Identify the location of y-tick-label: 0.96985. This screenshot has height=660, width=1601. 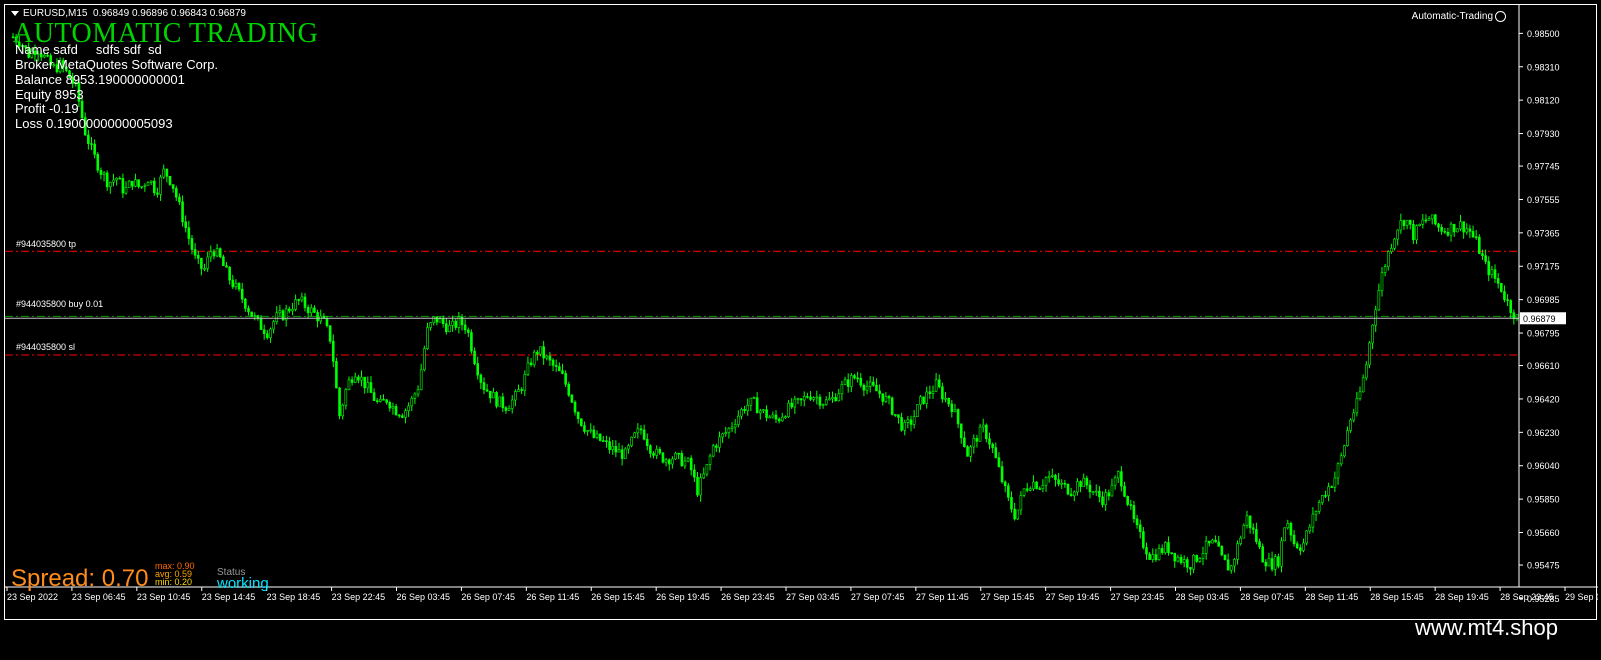
(1543, 300).